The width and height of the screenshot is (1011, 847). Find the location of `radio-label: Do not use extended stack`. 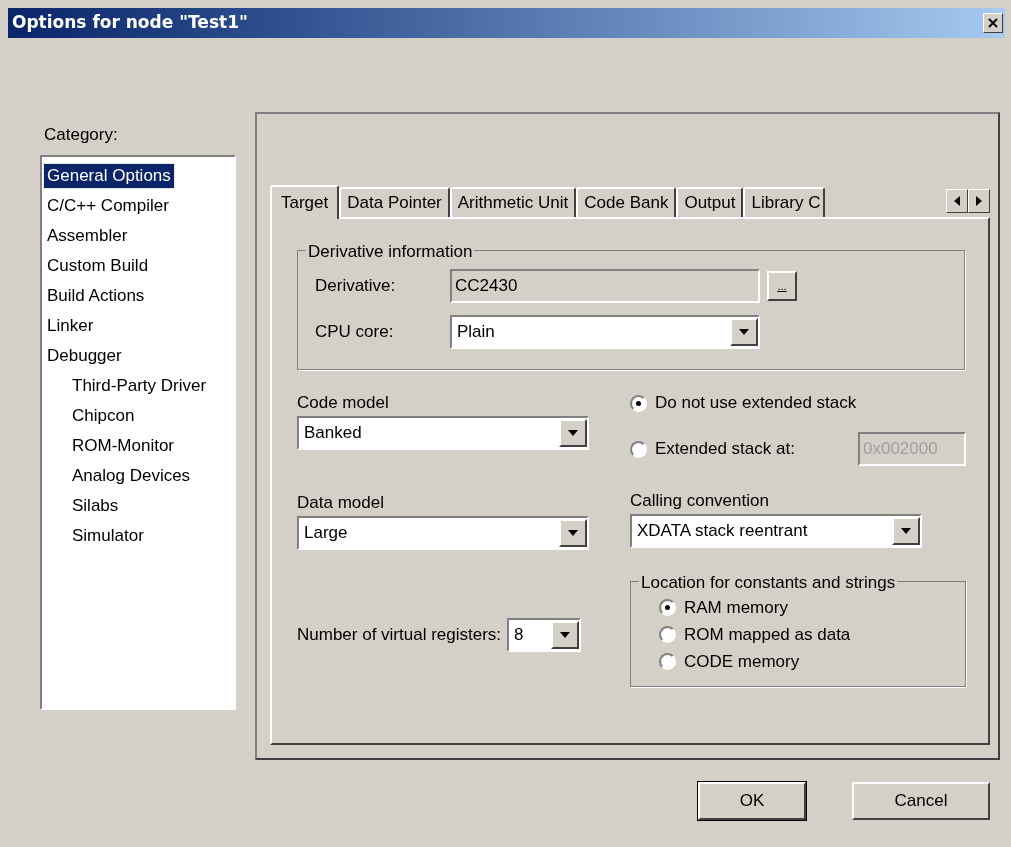

radio-label: Do not use extended stack is located at coordinates (756, 403).